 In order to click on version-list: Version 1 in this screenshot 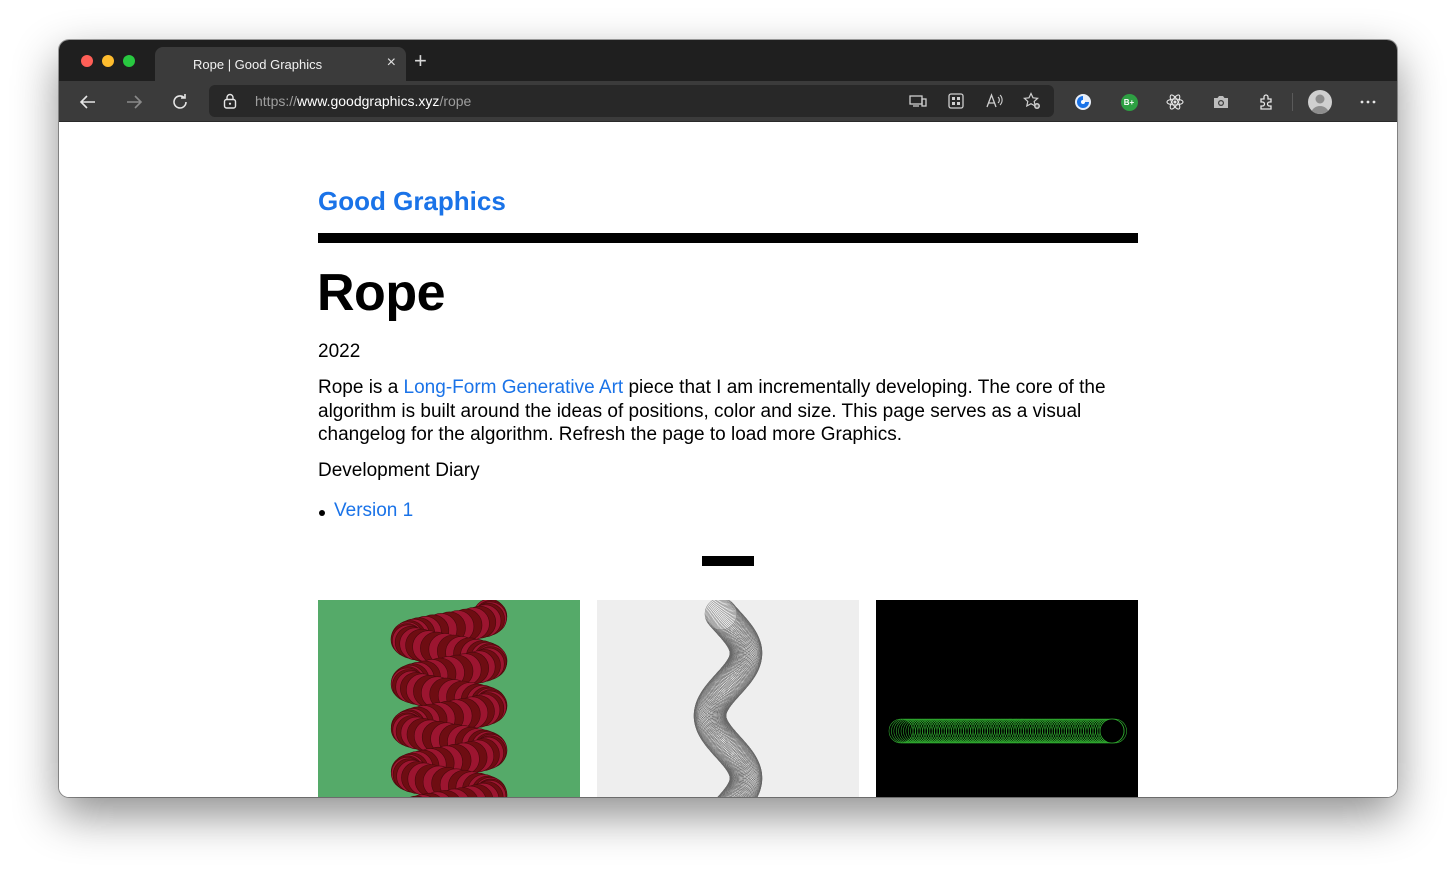, I will do `click(365, 511)`.